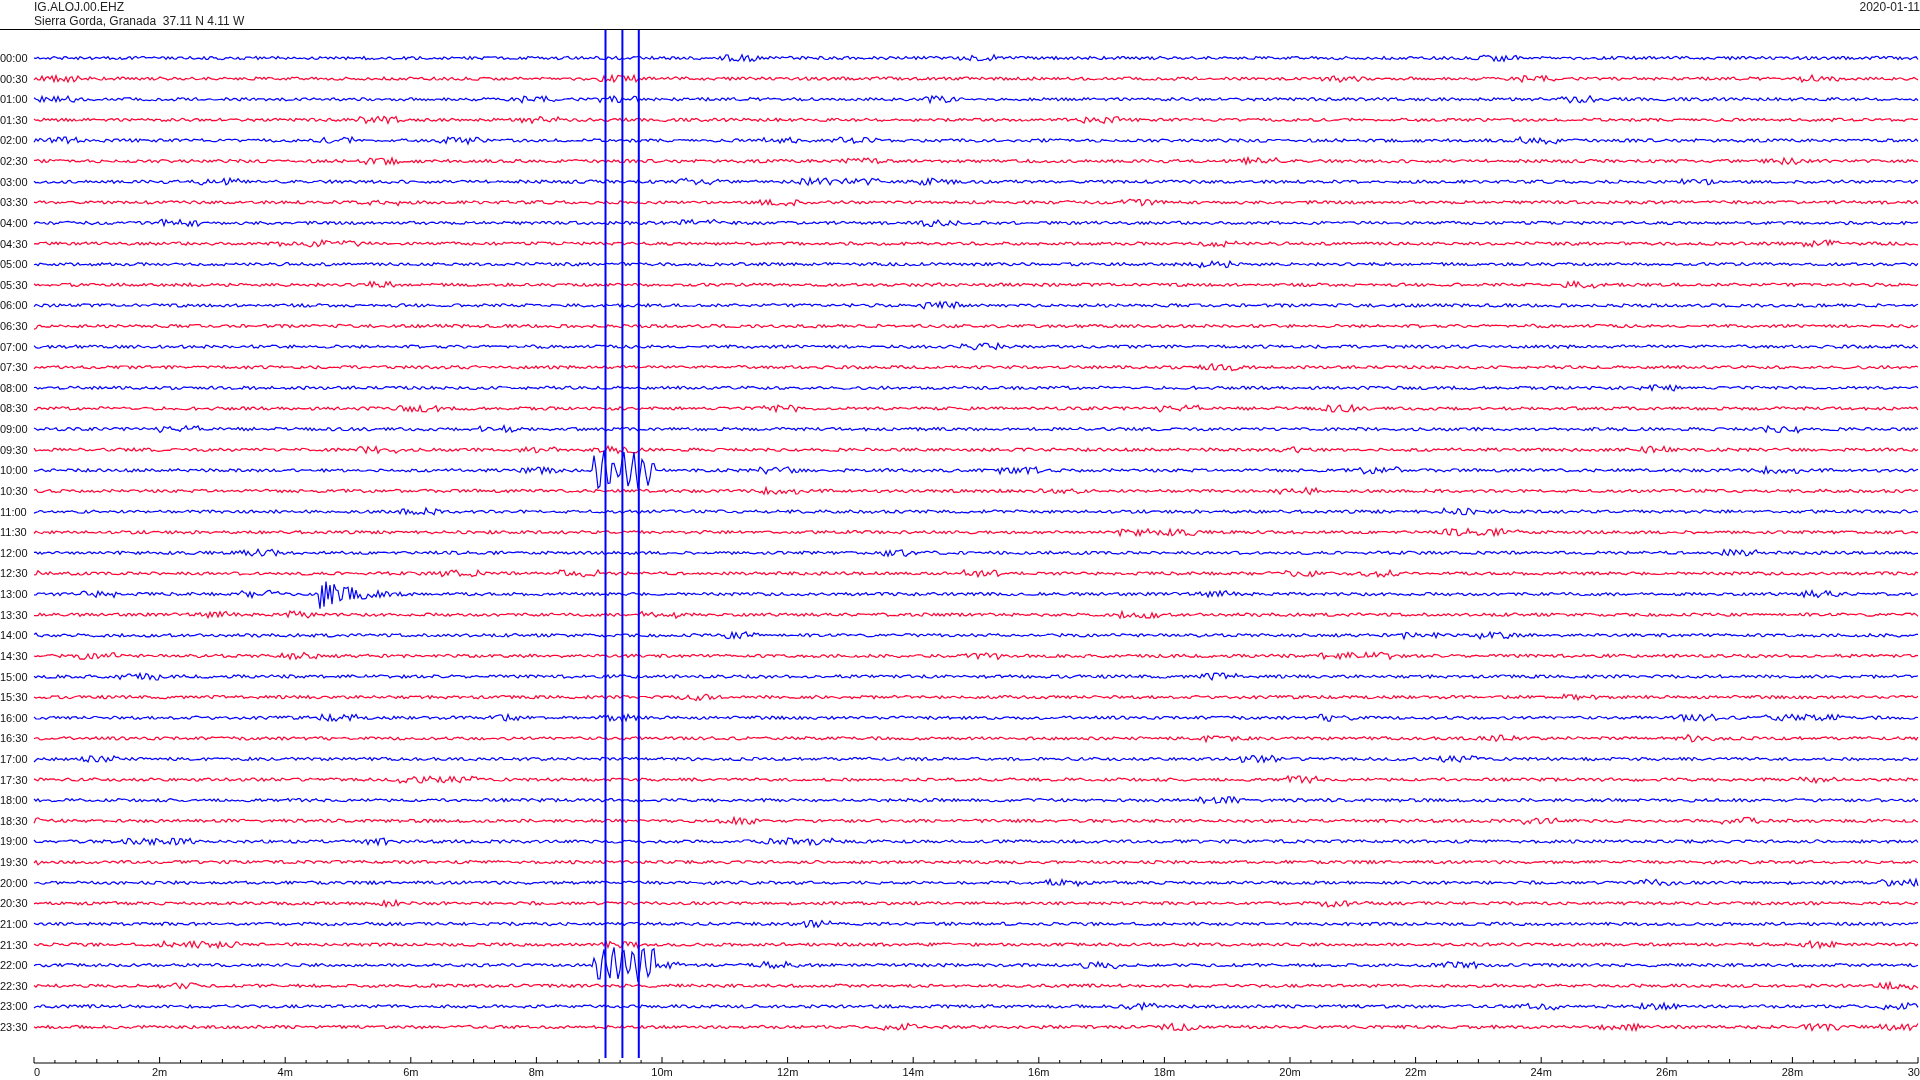 This screenshot has height=1080, width=1920. I want to click on trace-time-label: 20:00, so click(14, 882).